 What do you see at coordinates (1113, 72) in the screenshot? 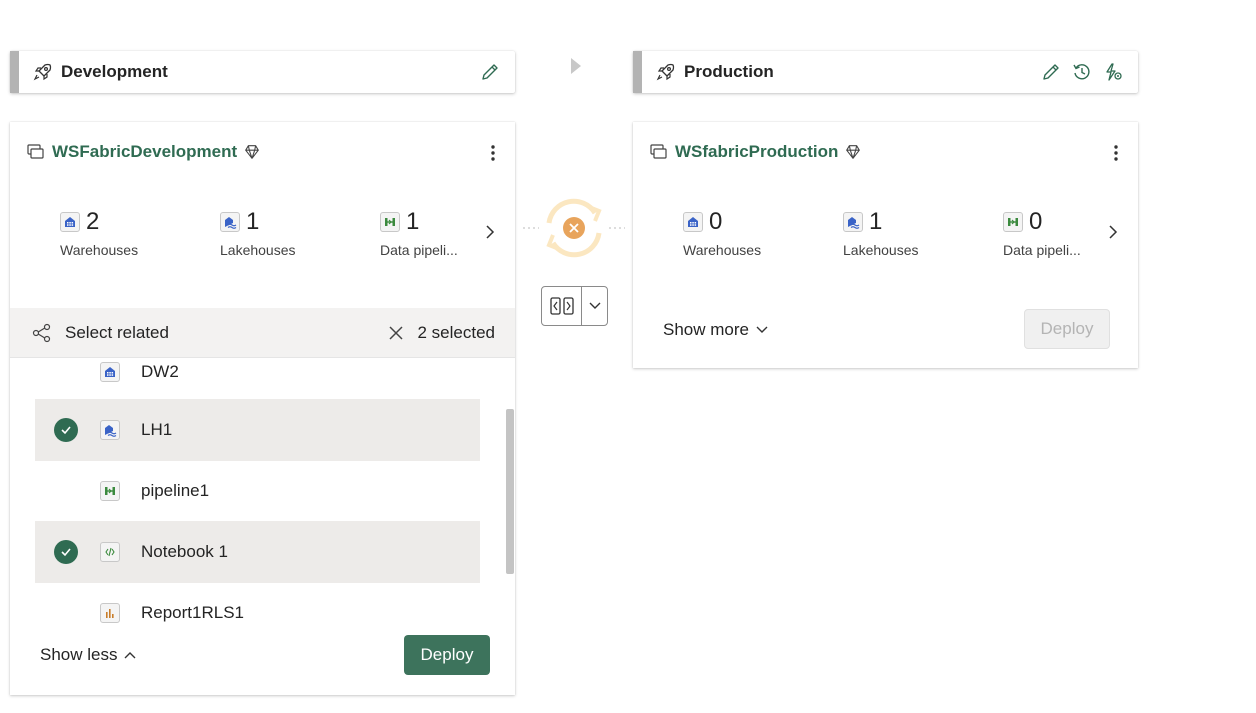
I see `deployment-rules-icon` at bounding box center [1113, 72].